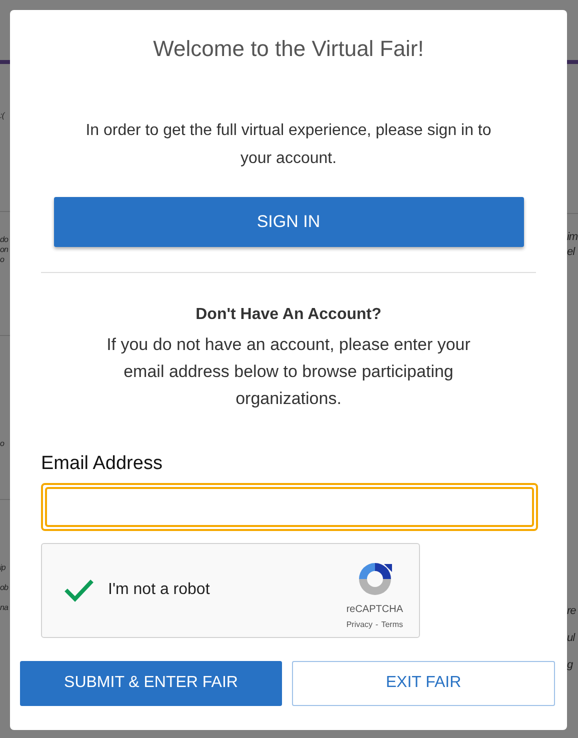 The image size is (578, 738). Describe the element at coordinates (392, 624) in the screenshot. I see `terms-link: Terms` at that location.